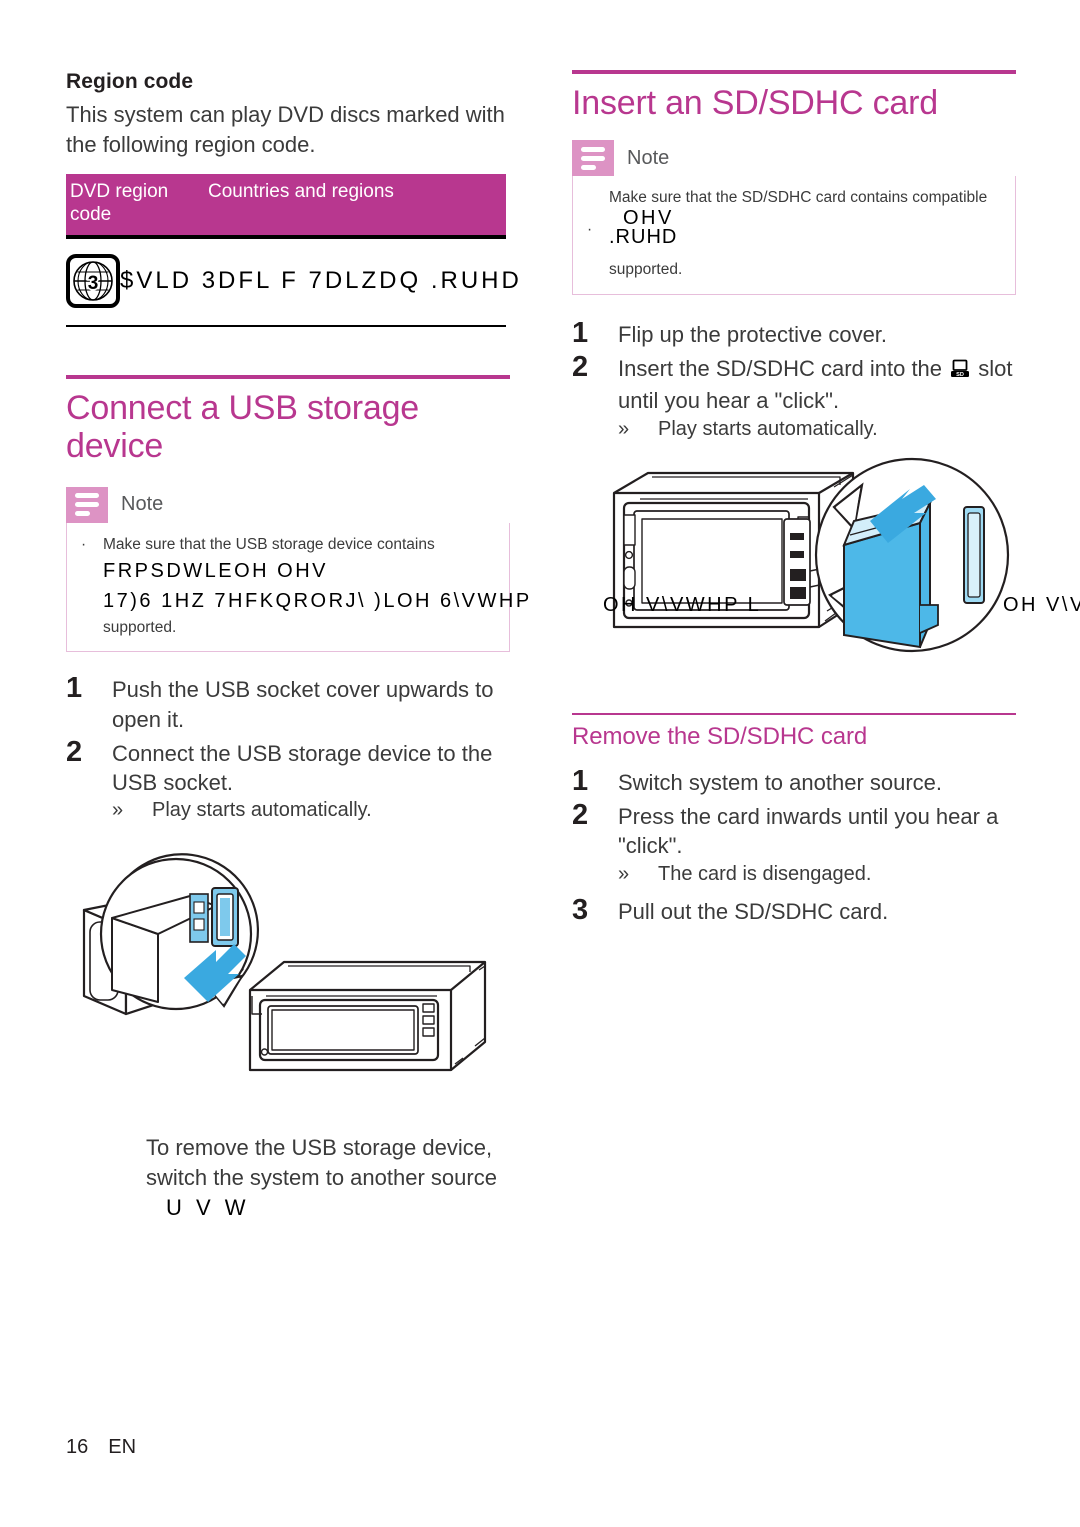 The height and width of the screenshot is (1527, 1080). Describe the element at coordinates (288, 504) in the screenshot. I see `usb-note-header: Note` at that location.